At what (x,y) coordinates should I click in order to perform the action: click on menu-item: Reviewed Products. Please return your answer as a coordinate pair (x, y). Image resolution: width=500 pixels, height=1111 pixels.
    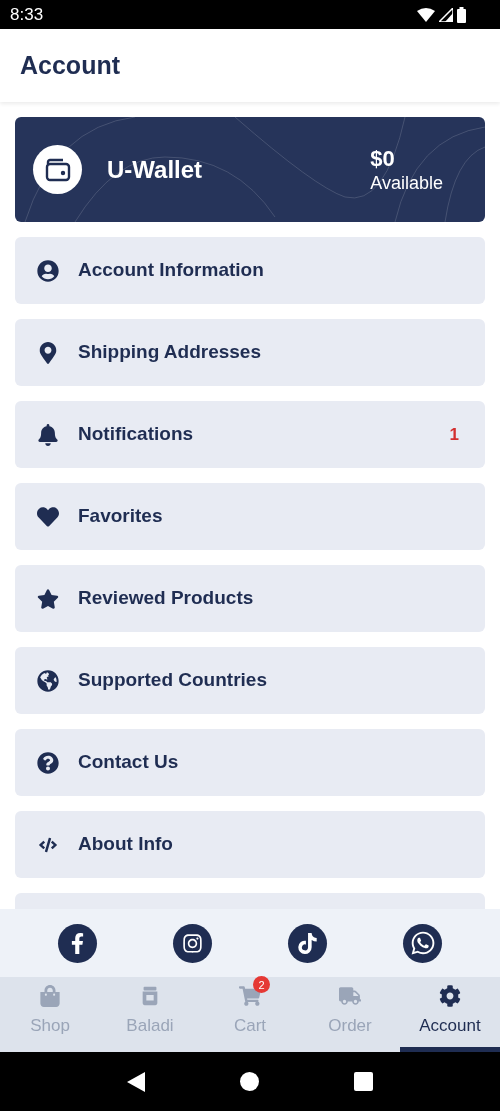
    Looking at the image, I should click on (250, 598).